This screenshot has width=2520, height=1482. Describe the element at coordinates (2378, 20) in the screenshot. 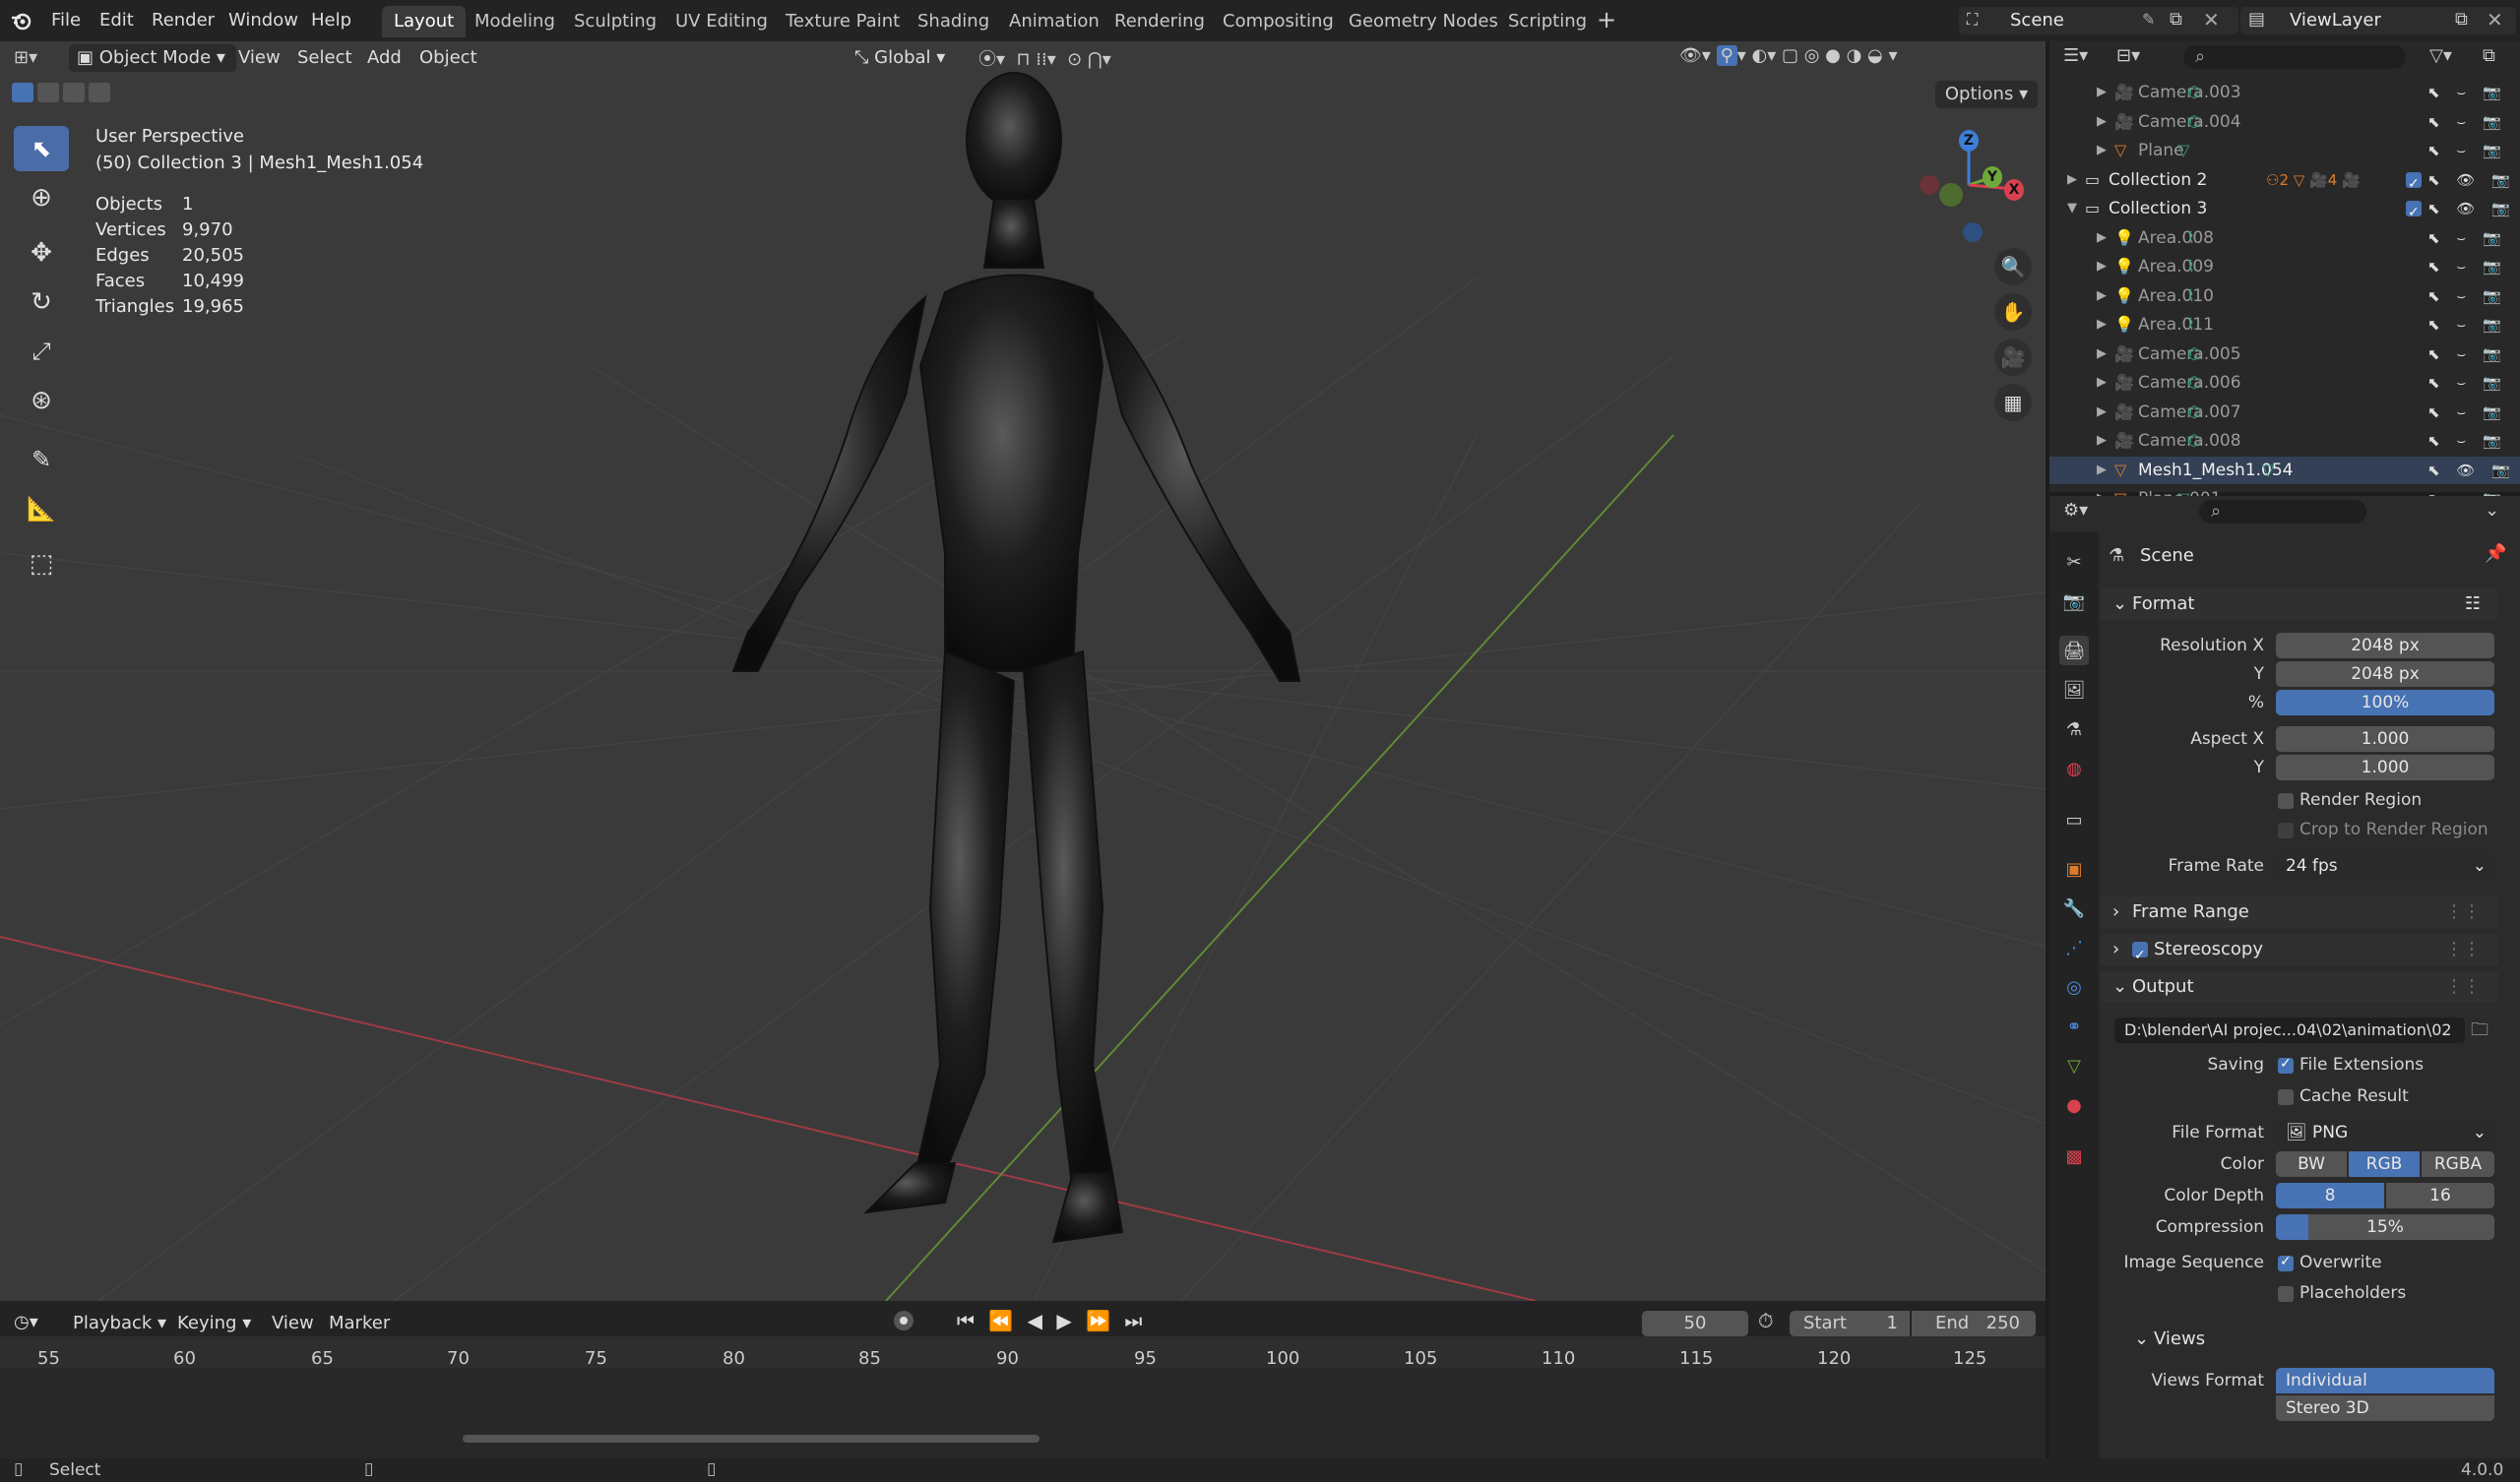

I see `view-layer-selector: ▤ ViewLayer ⧉ ✕` at that location.